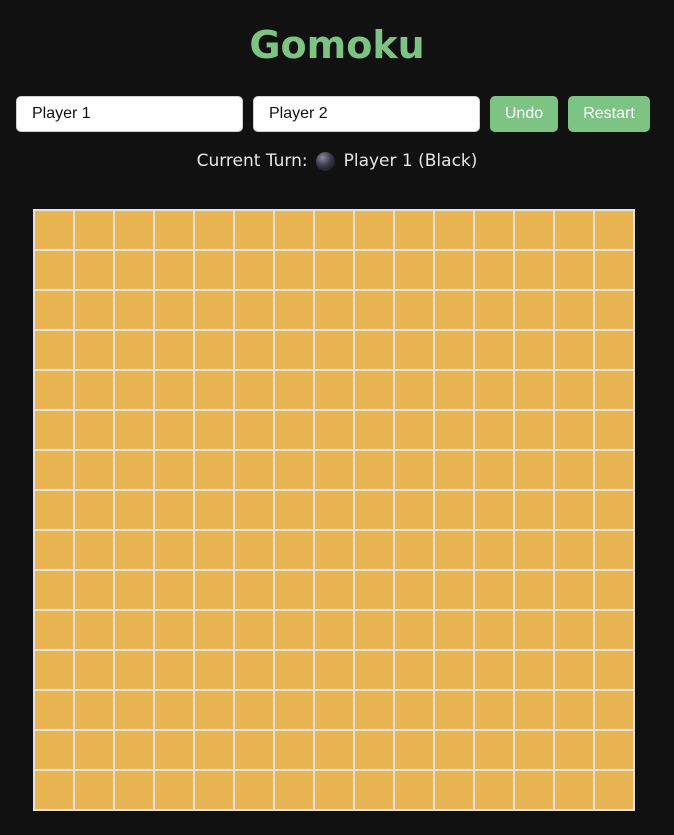 Image resolution: width=674 pixels, height=835 pixels. I want to click on undo-button: Undo, so click(524, 114).